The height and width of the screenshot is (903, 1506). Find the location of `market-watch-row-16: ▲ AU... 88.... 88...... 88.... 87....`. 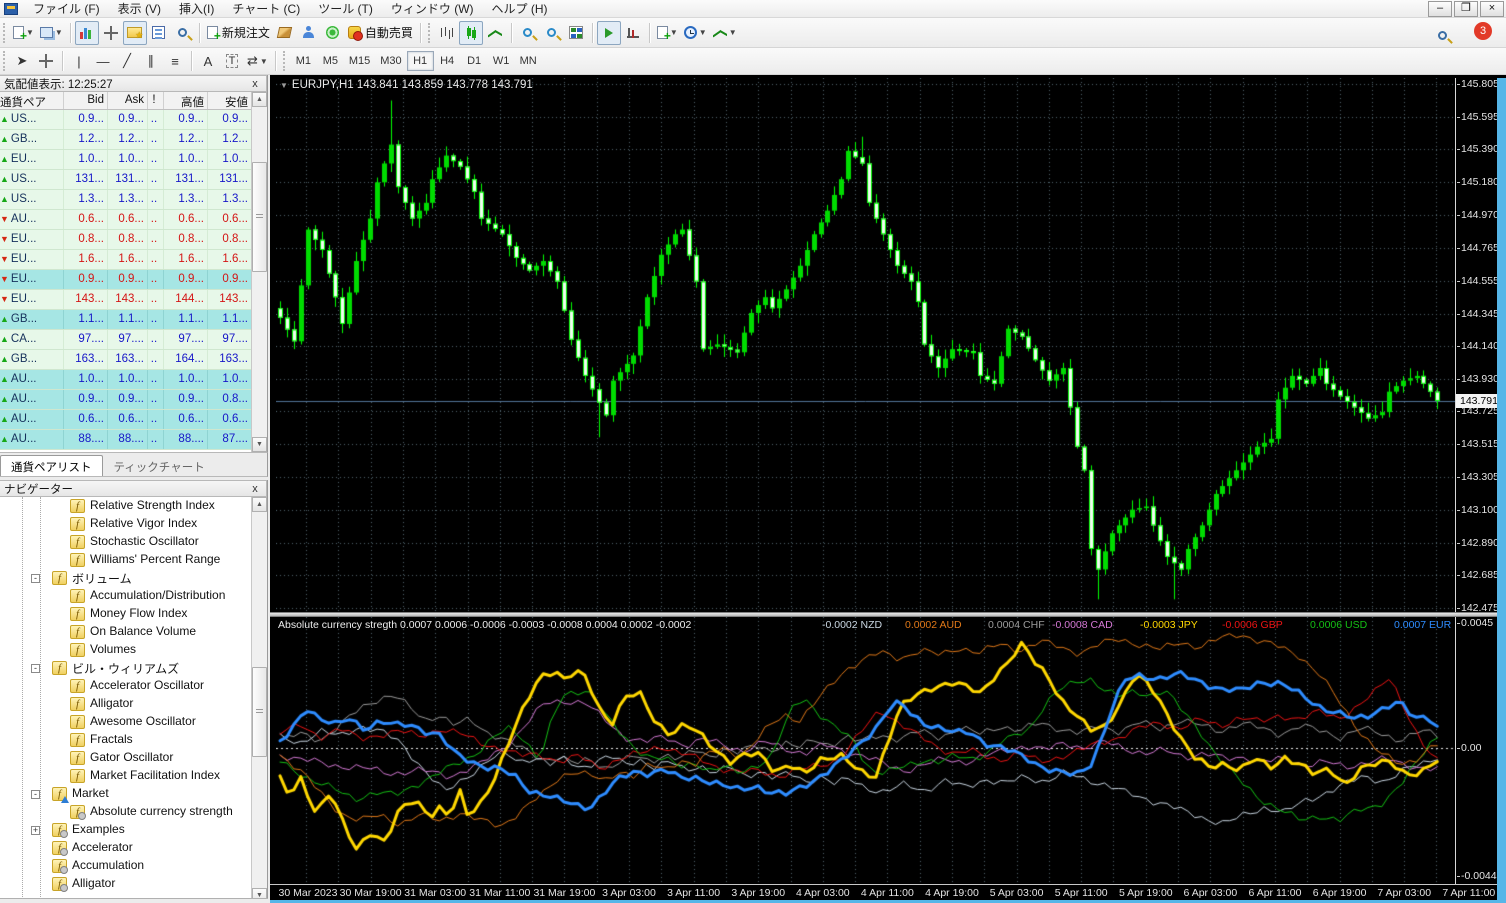

market-watch-row-16: ▲ AU... 88.... 88...... 88.... 87.... is located at coordinates (126, 440).